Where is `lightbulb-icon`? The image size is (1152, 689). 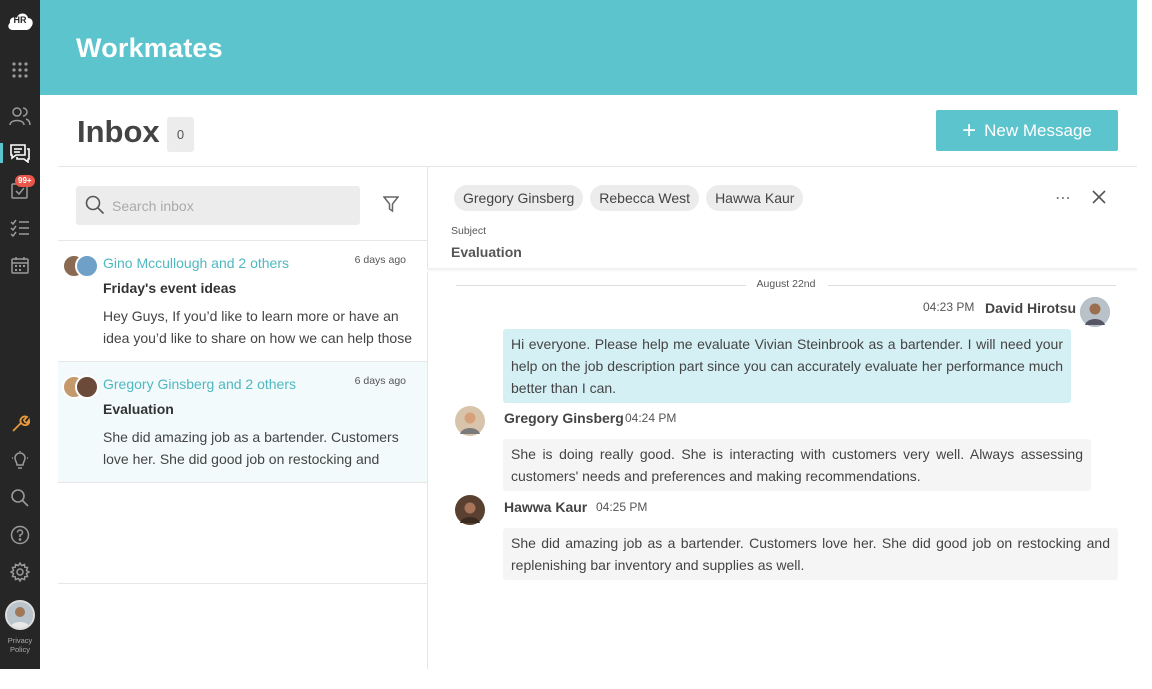
lightbulb-icon is located at coordinates (20, 461).